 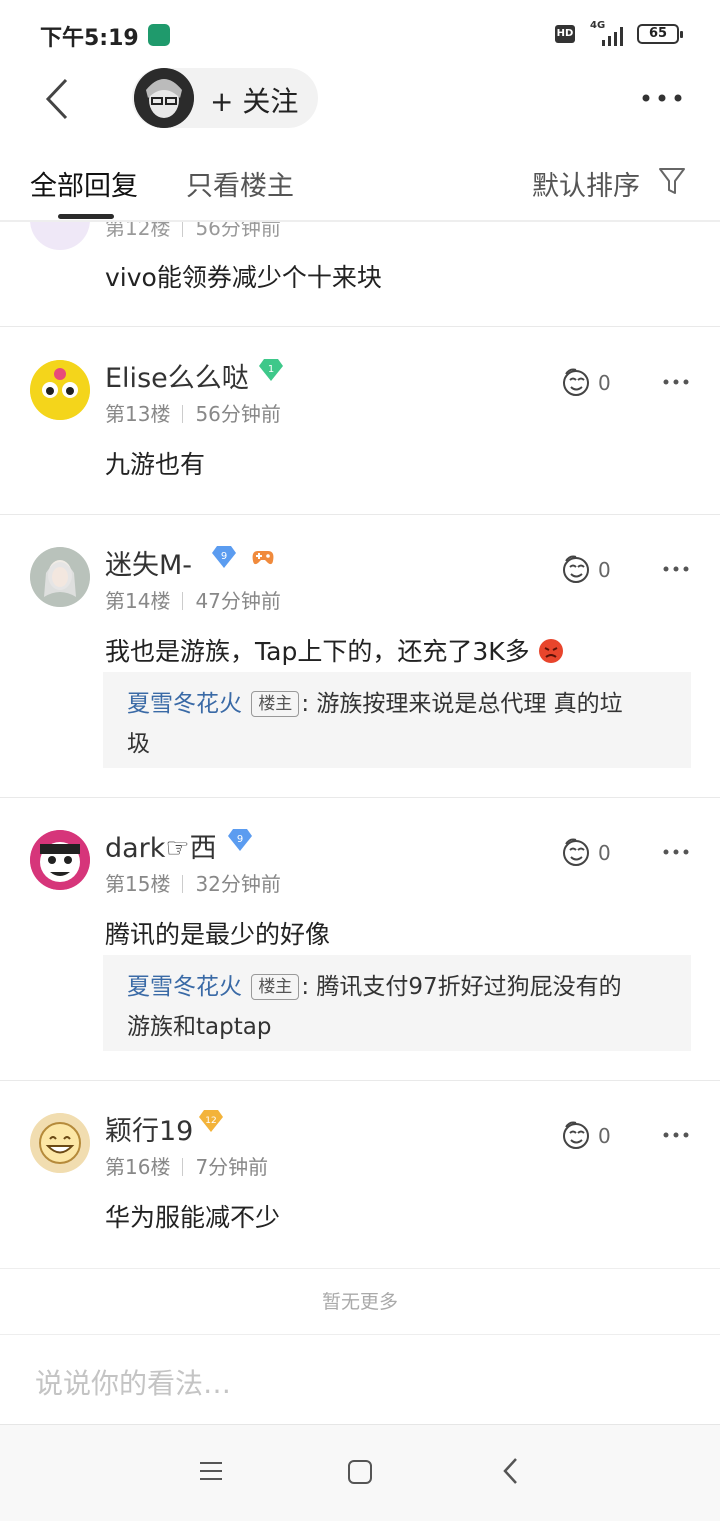 What do you see at coordinates (193, 882) in the screenshot?
I see `post-meta: 第15楼 32分钟前` at bounding box center [193, 882].